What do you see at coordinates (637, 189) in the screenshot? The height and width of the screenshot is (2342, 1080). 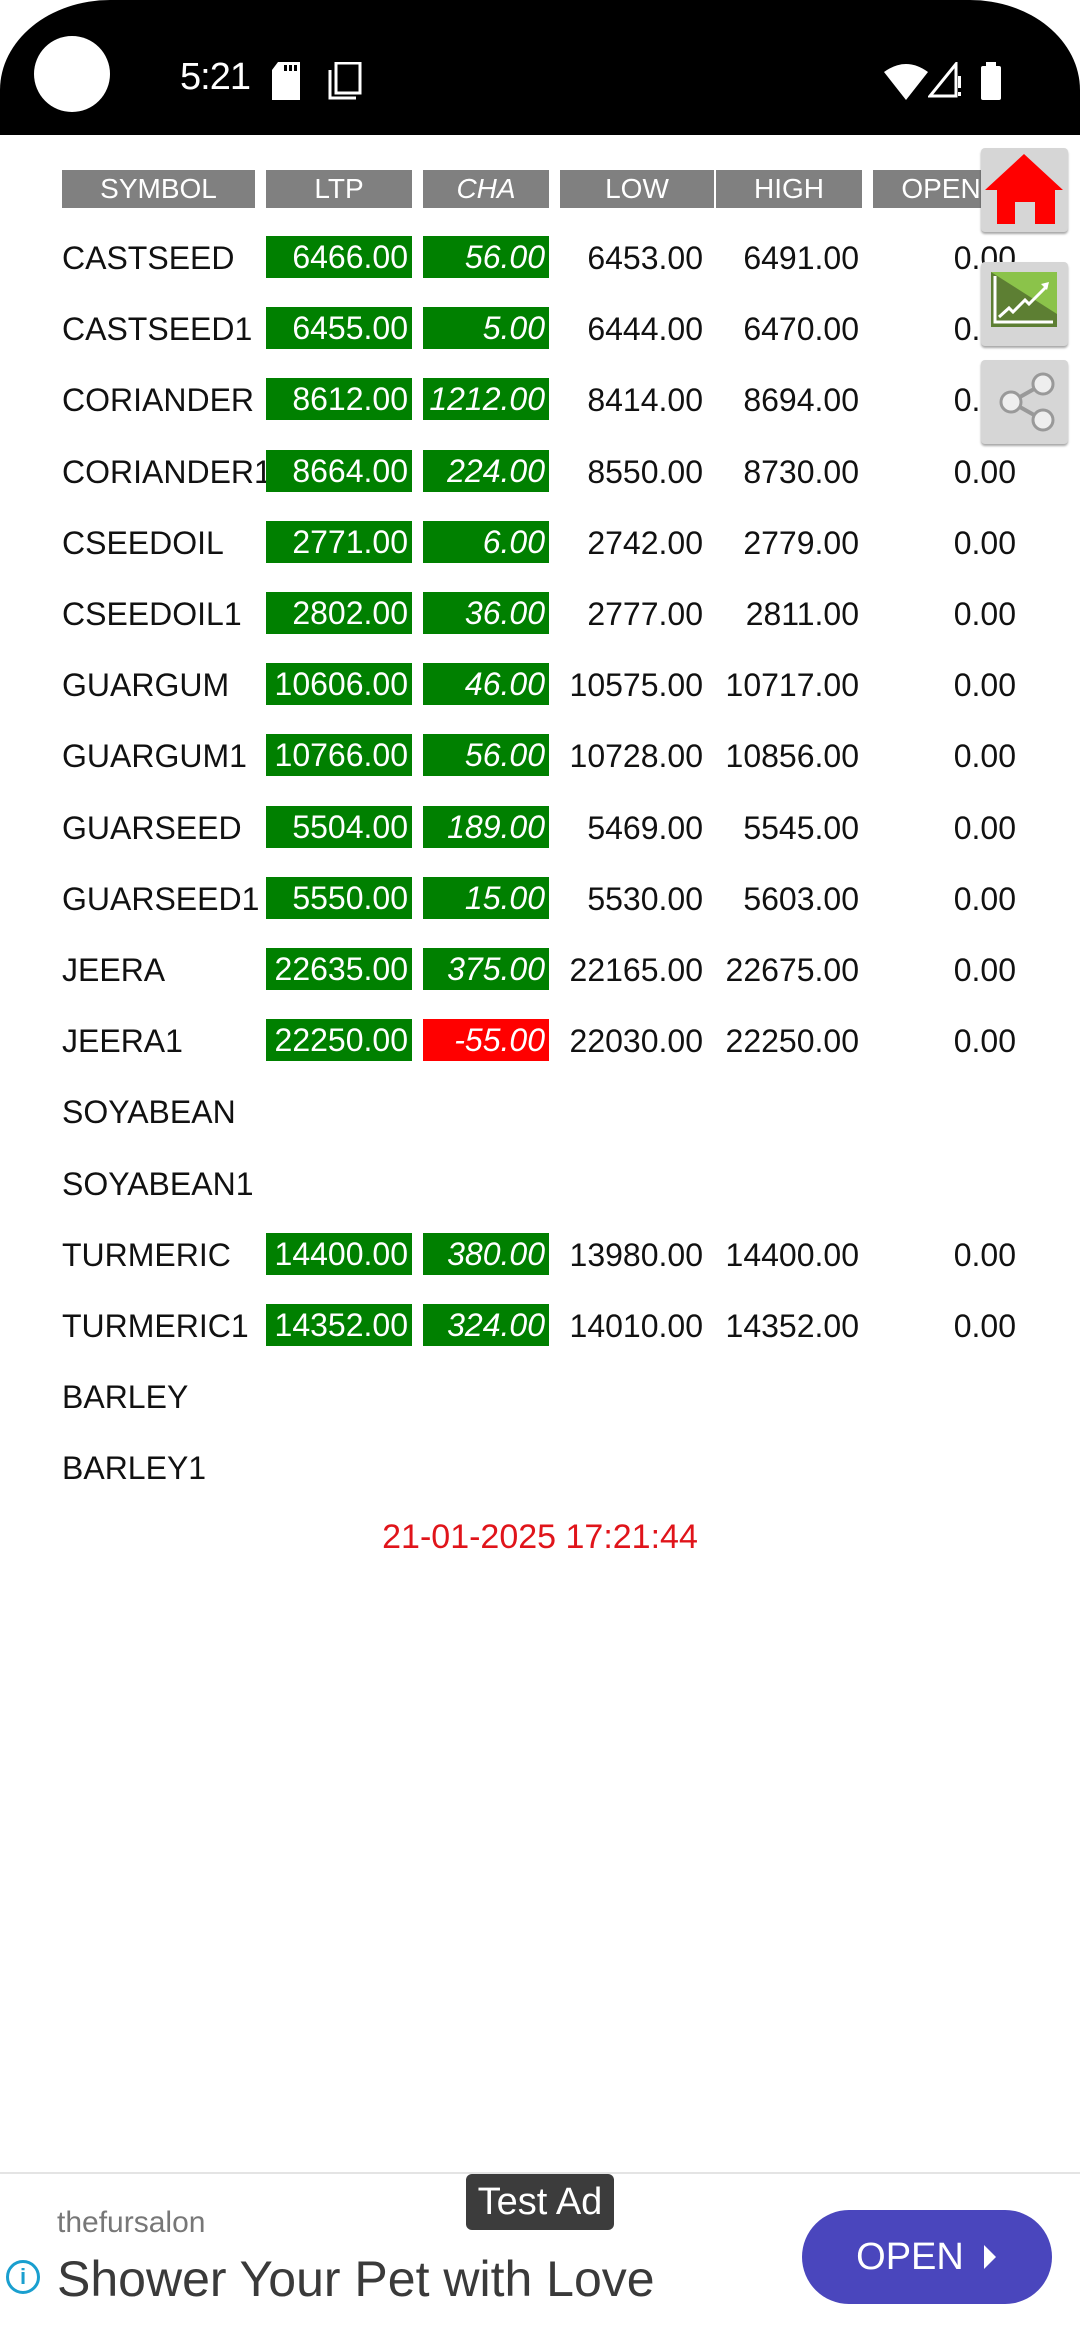 I see `column-header-low: LOW` at bounding box center [637, 189].